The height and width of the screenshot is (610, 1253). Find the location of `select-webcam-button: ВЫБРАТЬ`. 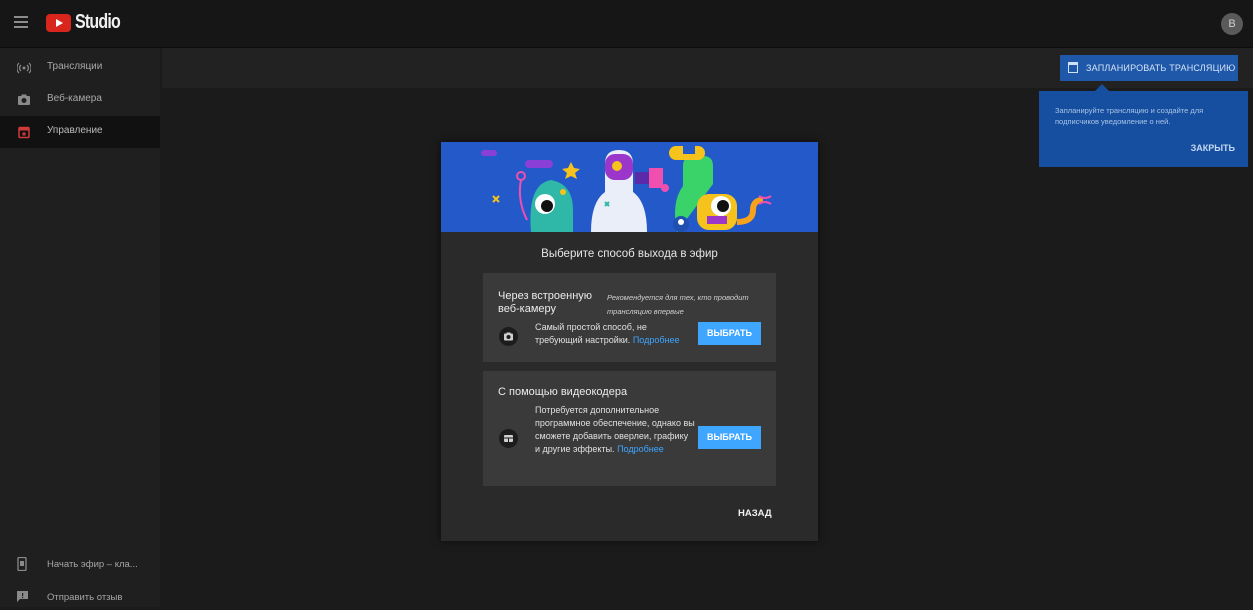

select-webcam-button: ВЫБРАТЬ is located at coordinates (729, 333).